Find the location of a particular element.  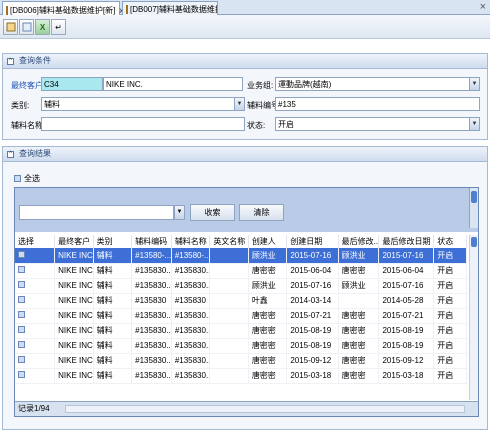

name-input is located at coordinates (143, 124).